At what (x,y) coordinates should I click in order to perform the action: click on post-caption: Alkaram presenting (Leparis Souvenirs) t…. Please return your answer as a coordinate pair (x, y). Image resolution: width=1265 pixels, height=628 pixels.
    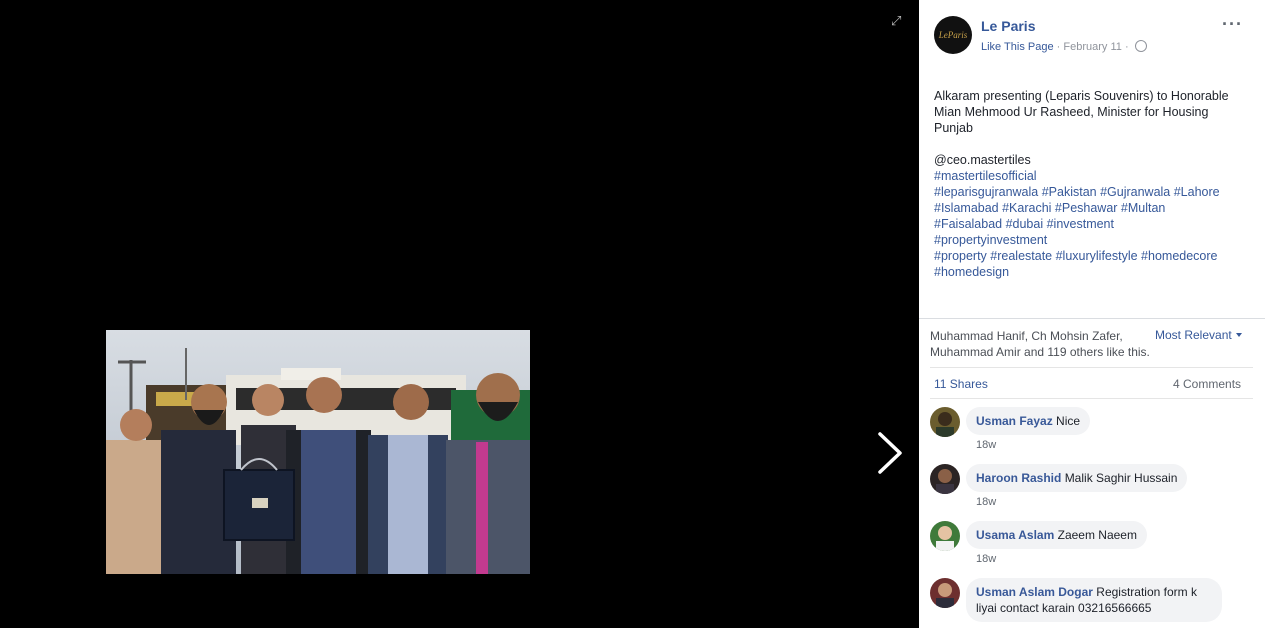
    Looking at the image, I should click on (1081, 112).